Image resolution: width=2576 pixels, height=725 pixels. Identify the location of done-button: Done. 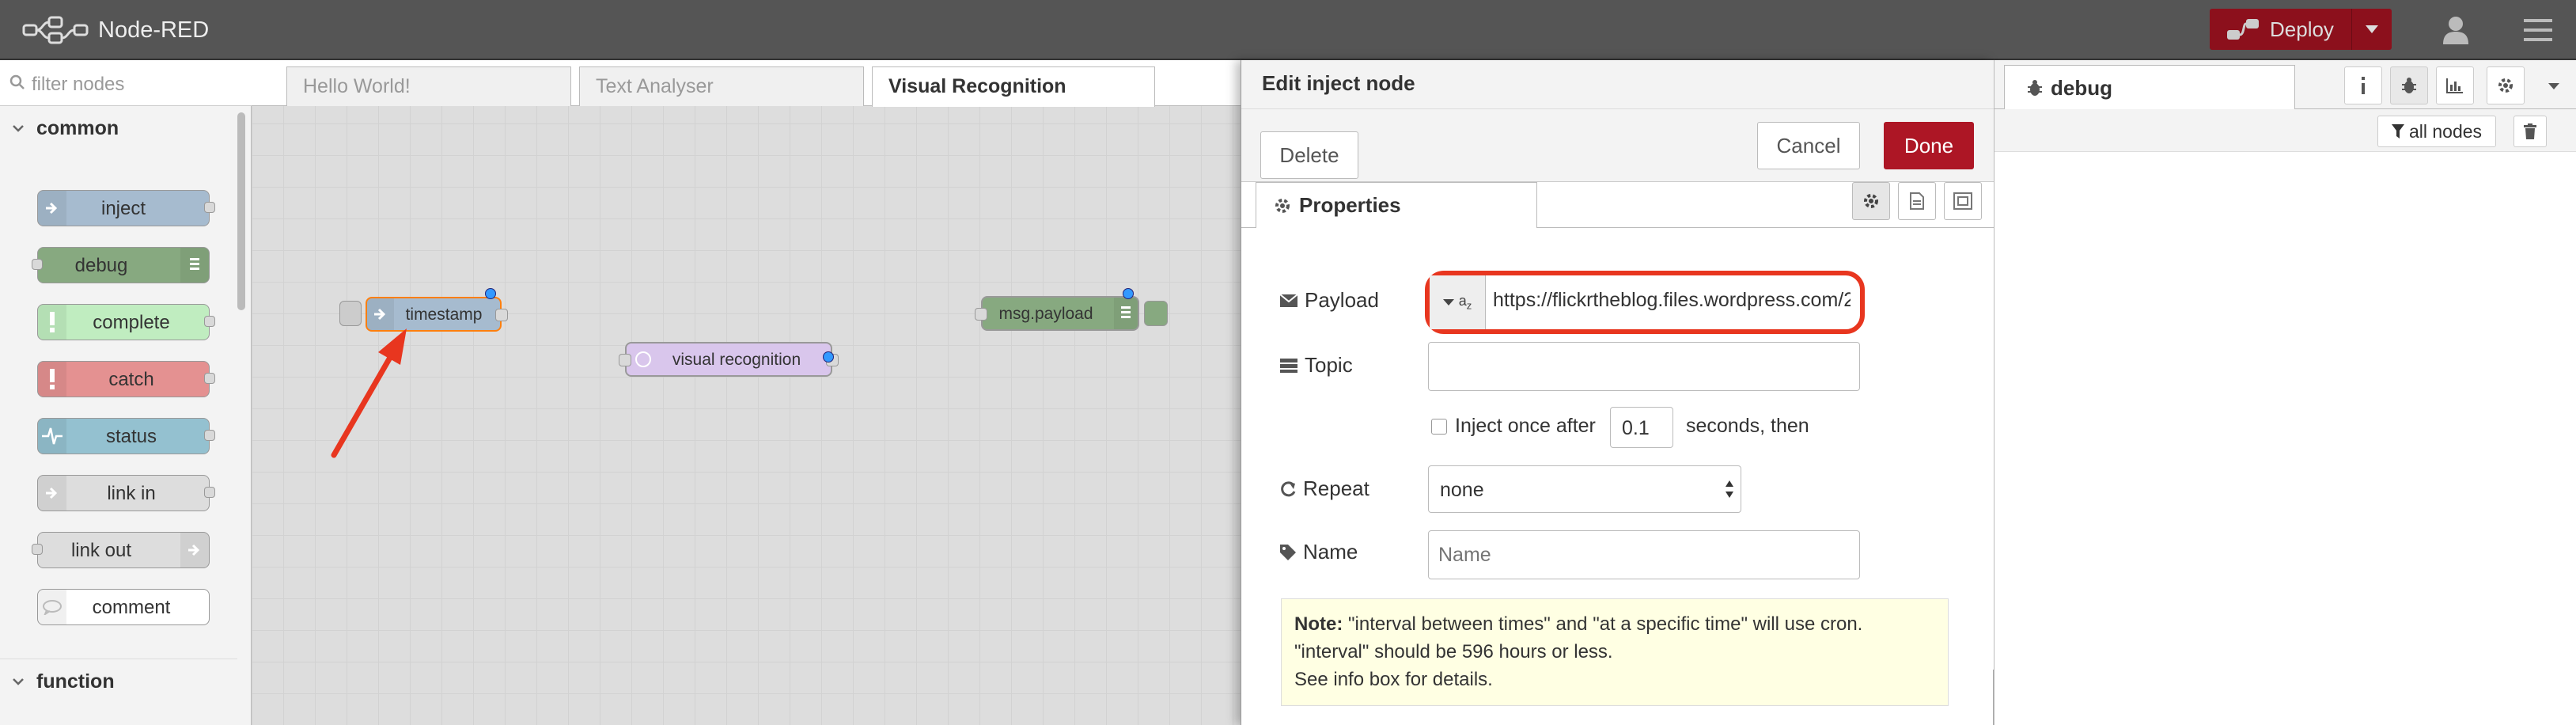
(1929, 145).